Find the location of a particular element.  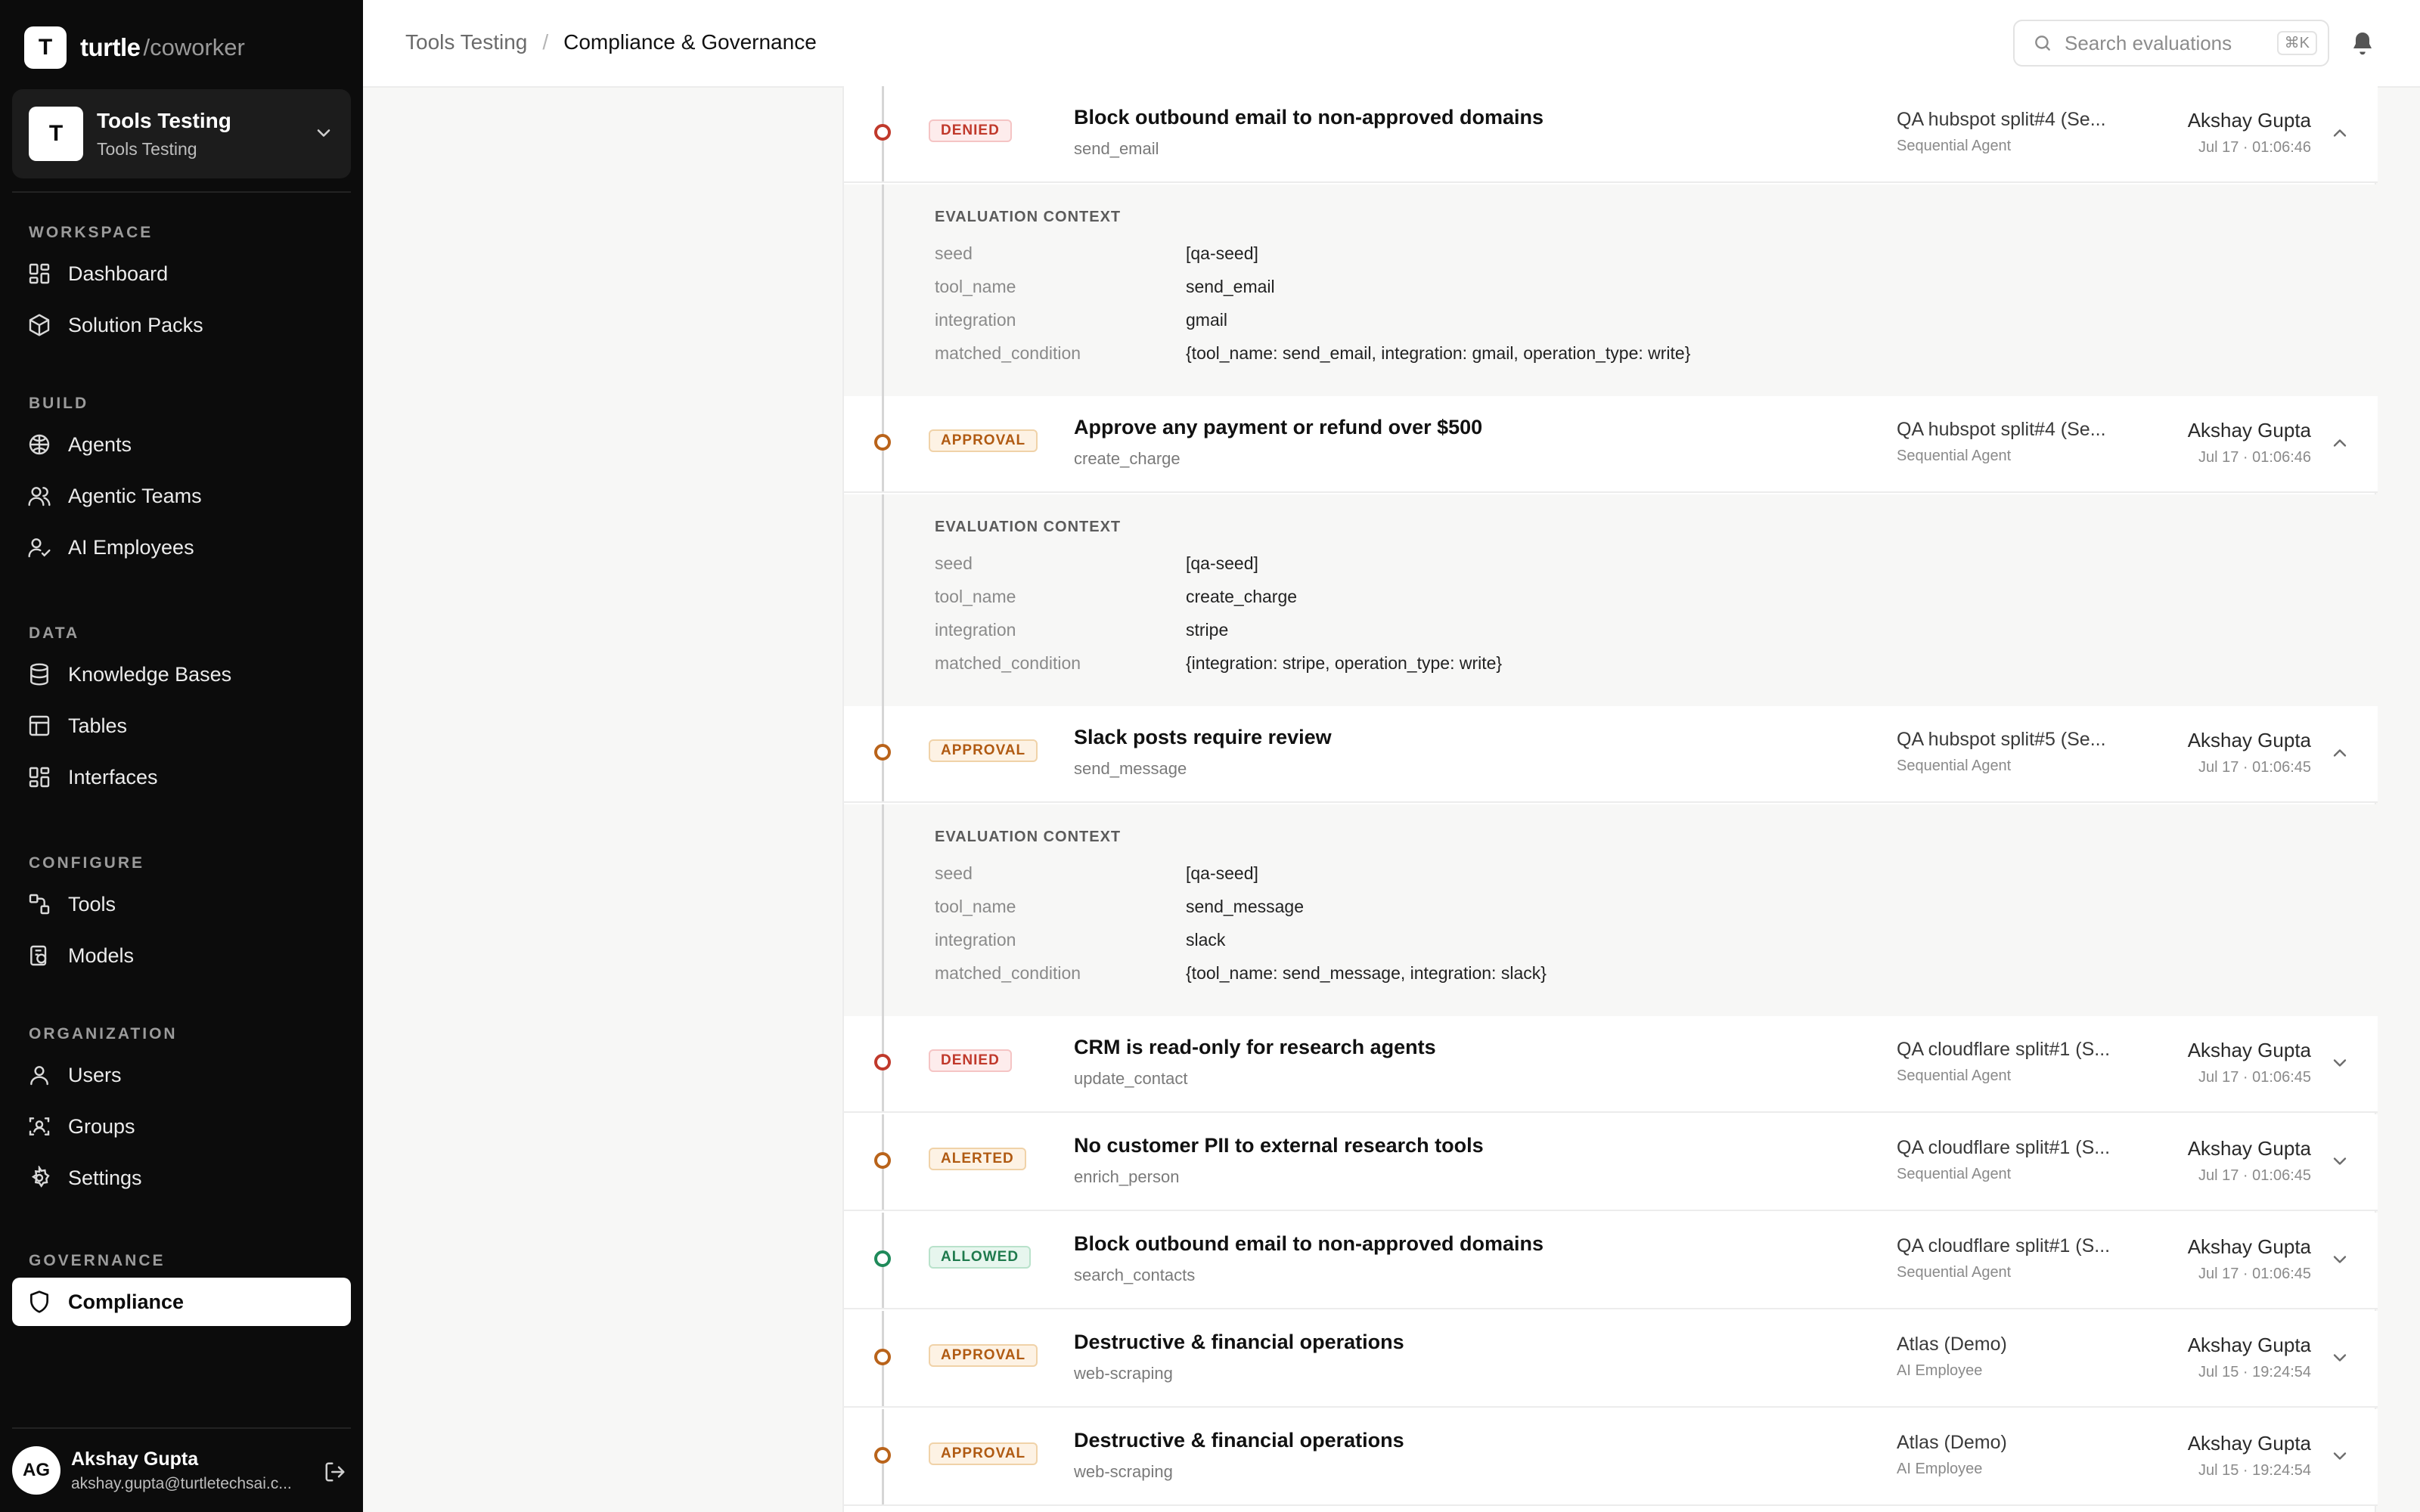

shield-icon is located at coordinates (39, 1301).